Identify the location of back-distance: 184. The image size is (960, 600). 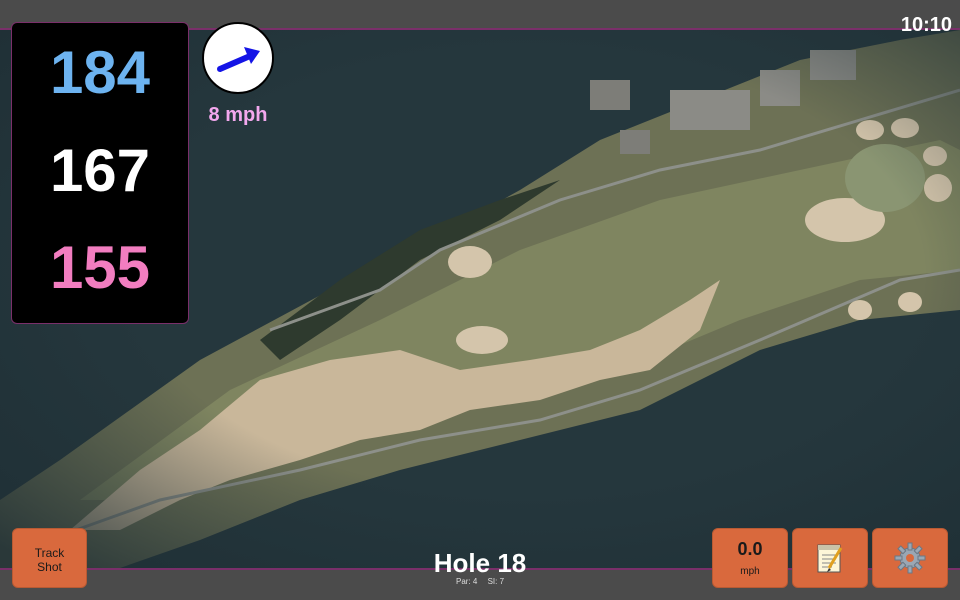
(100, 72).